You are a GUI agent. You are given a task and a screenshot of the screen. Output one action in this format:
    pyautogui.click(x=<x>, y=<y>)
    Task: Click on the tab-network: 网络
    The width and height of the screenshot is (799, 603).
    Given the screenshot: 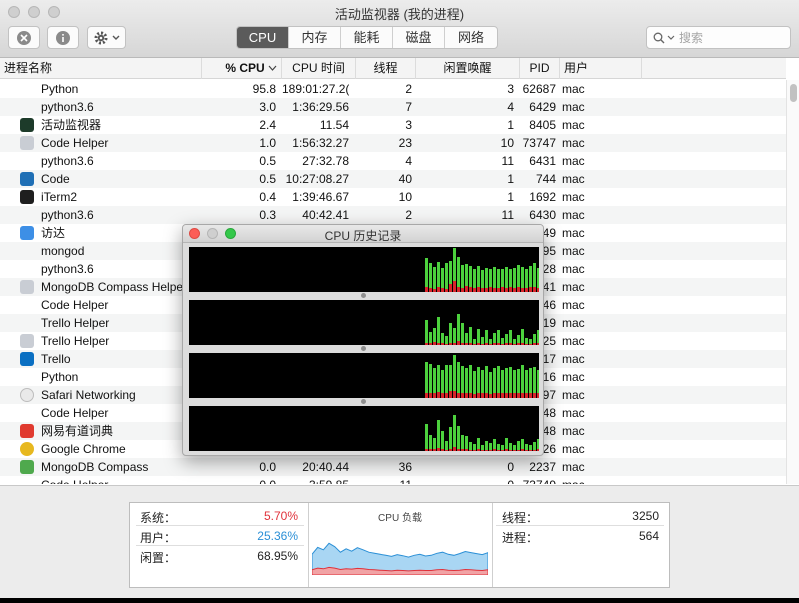 What is the action you would take?
    pyautogui.click(x=471, y=37)
    